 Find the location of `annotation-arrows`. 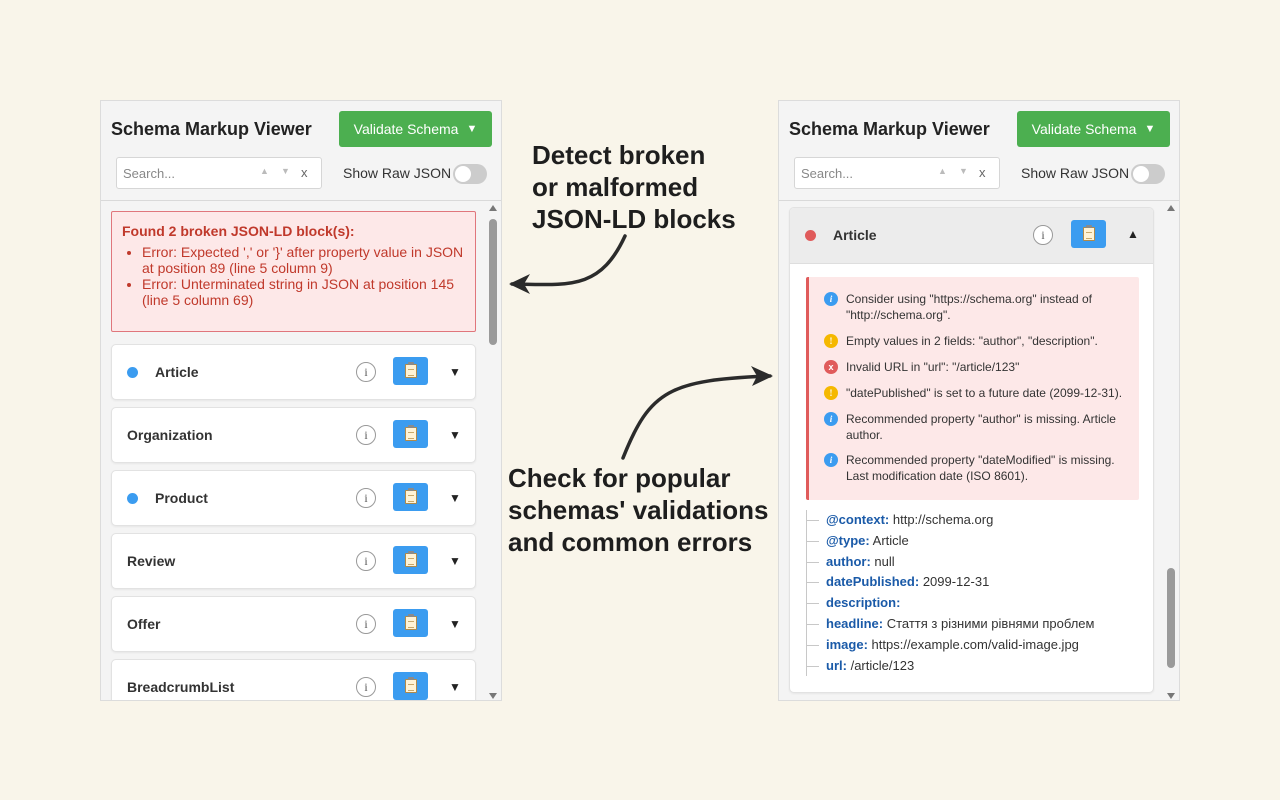

annotation-arrows is located at coordinates (641, 347).